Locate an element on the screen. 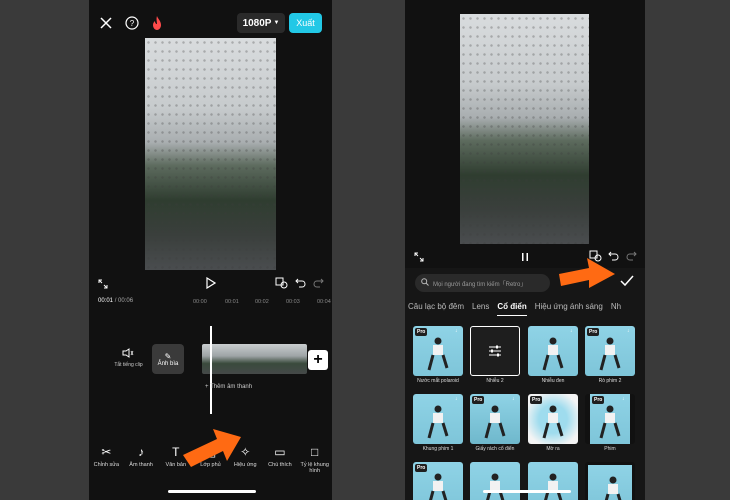  search-placeholder: Mọi người đang tìm kiếm「Retro」 is located at coordinates (480, 284).